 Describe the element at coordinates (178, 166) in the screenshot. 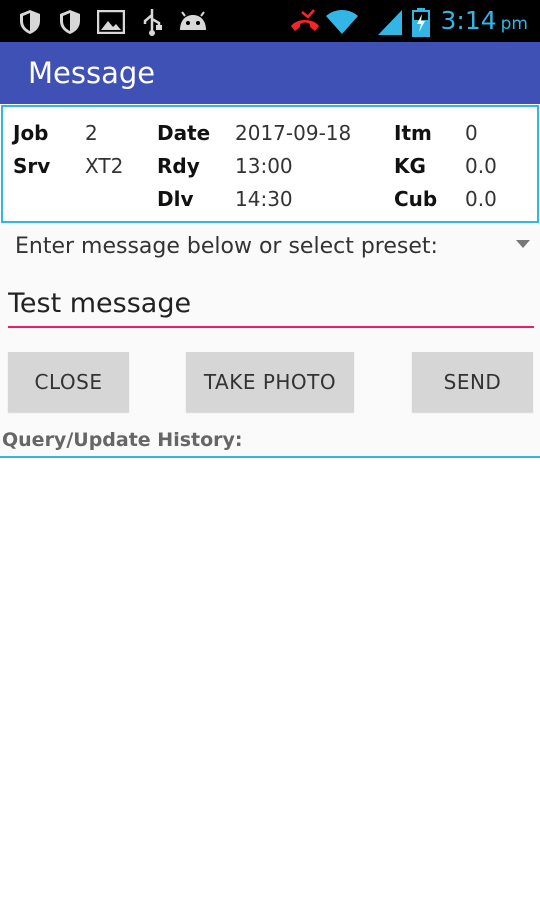

I see `rdy-label: Rdy` at that location.